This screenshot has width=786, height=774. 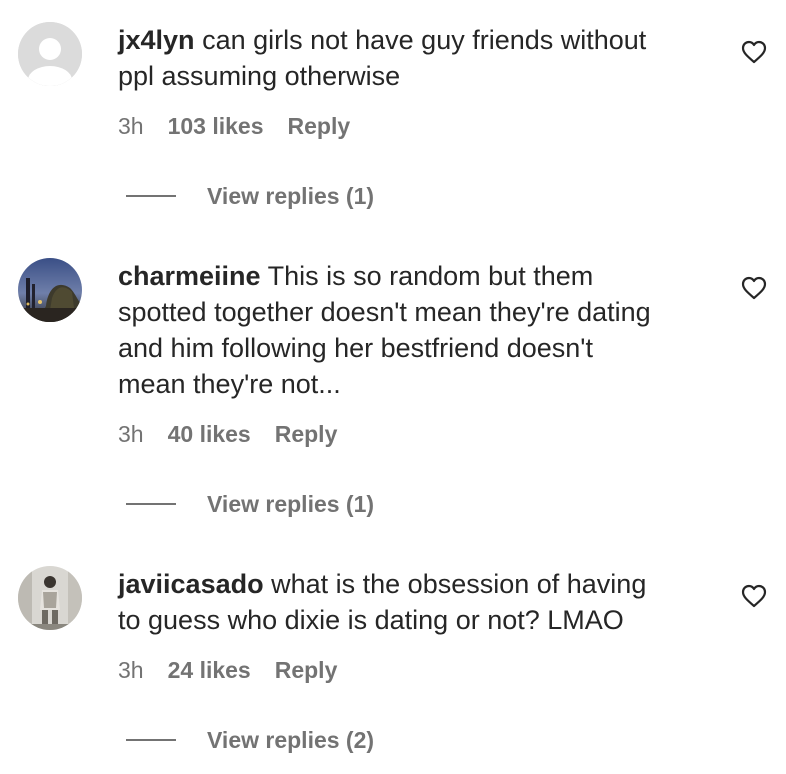 I want to click on night-sky-photo-avatar, so click(x=50, y=290).